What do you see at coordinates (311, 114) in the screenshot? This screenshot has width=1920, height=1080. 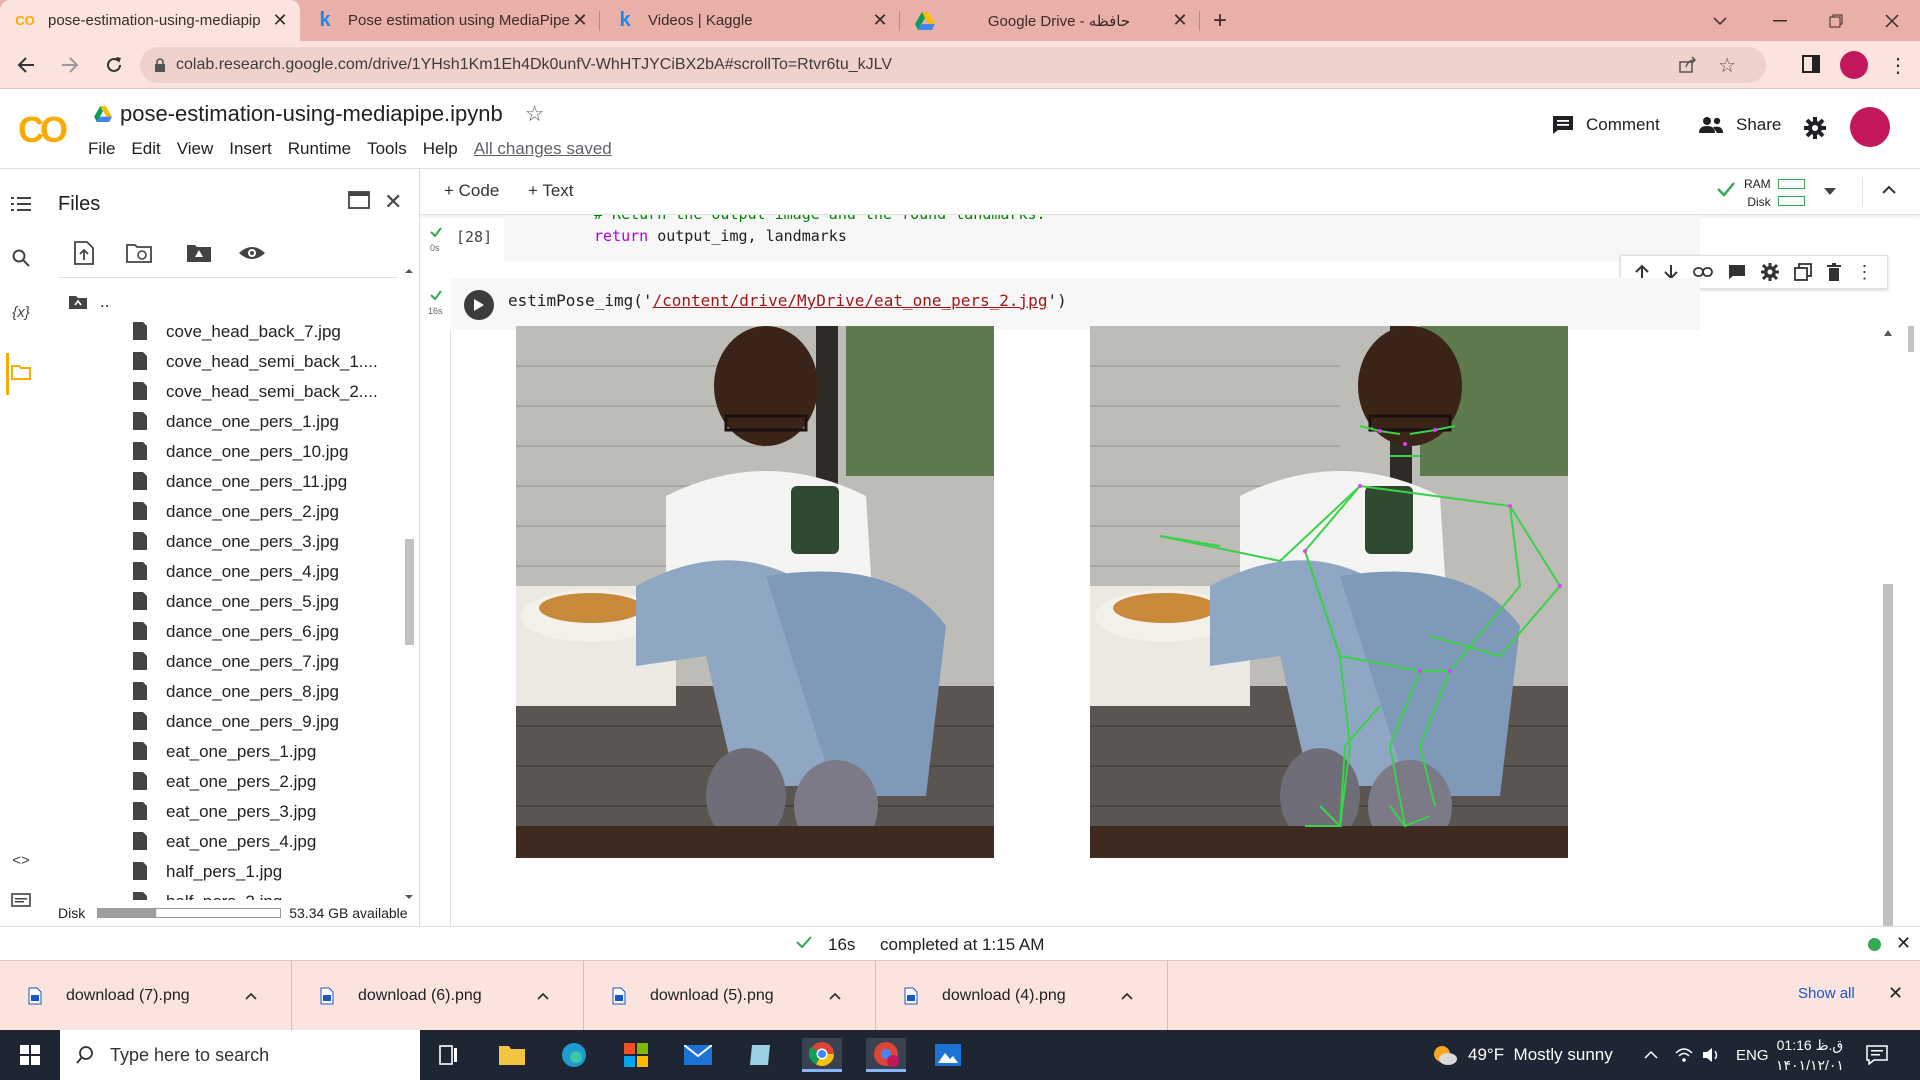 I see `notebook-title: pose-estimation-using-mediapipe.ipynb` at bounding box center [311, 114].